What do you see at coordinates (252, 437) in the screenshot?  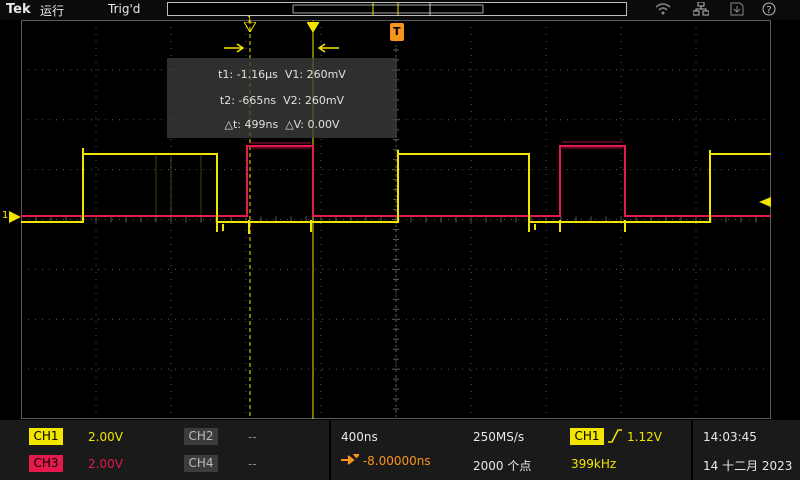 I see `ch2-scale: --` at bounding box center [252, 437].